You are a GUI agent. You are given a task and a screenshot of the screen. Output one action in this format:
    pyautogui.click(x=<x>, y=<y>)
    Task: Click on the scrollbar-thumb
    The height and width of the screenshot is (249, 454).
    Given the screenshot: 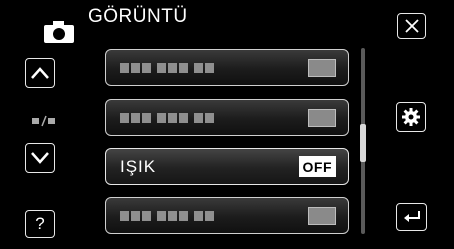 What is the action you would take?
    pyautogui.click(x=363, y=143)
    